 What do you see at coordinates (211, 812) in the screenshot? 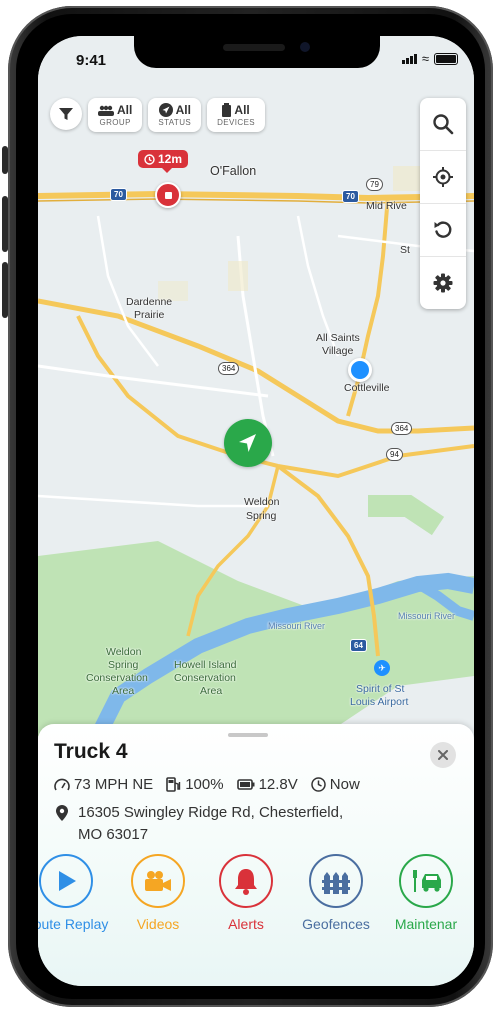
I see `address-line-1: 16305 Swingley Ridge Rd, Chesterfield,` at bounding box center [211, 812].